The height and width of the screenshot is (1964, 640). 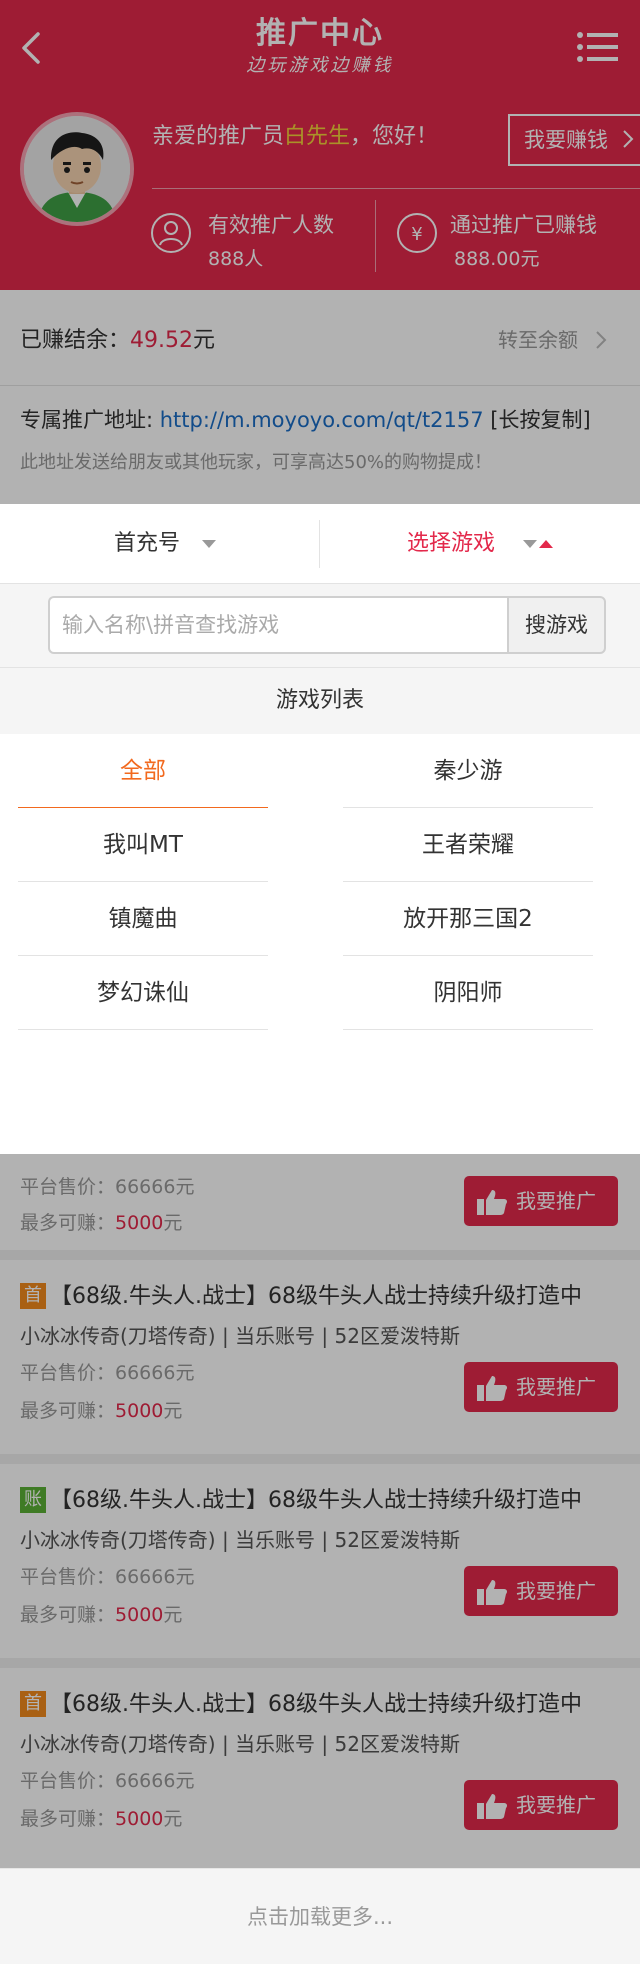 What do you see at coordinates (146, 543) in the screenshot?
I see `category-label: 首充号` at bounding box center [146, 543].